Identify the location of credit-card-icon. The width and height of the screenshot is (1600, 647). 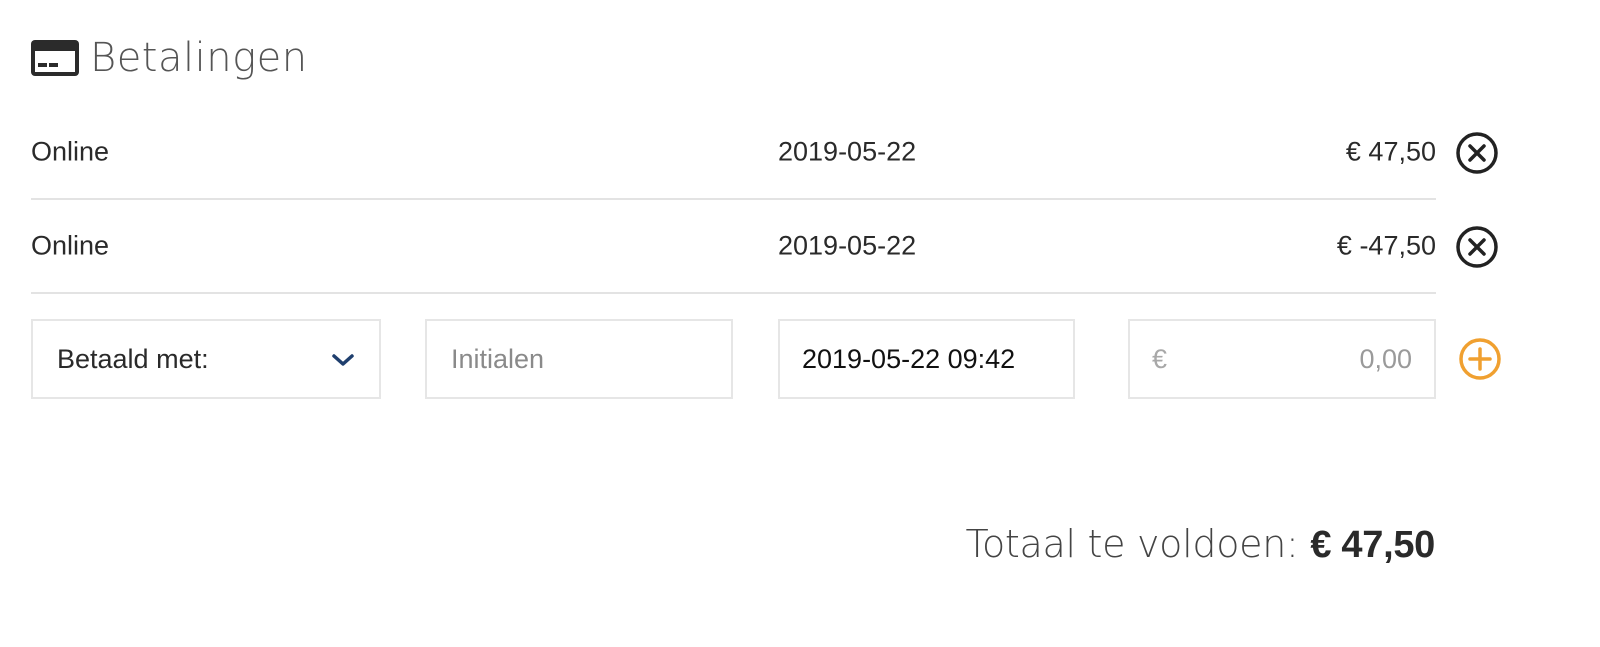
(55, 58).